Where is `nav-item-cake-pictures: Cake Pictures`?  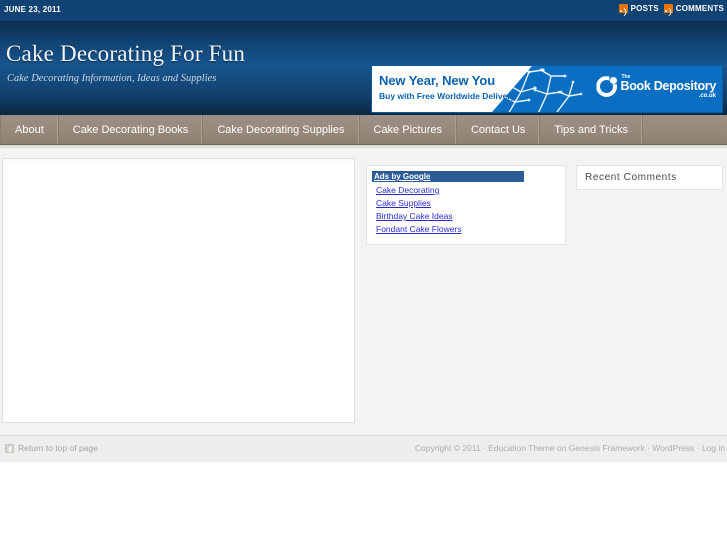
nav-item-cake-pictures: Cake Pictures is located at coordinates (408, 129).